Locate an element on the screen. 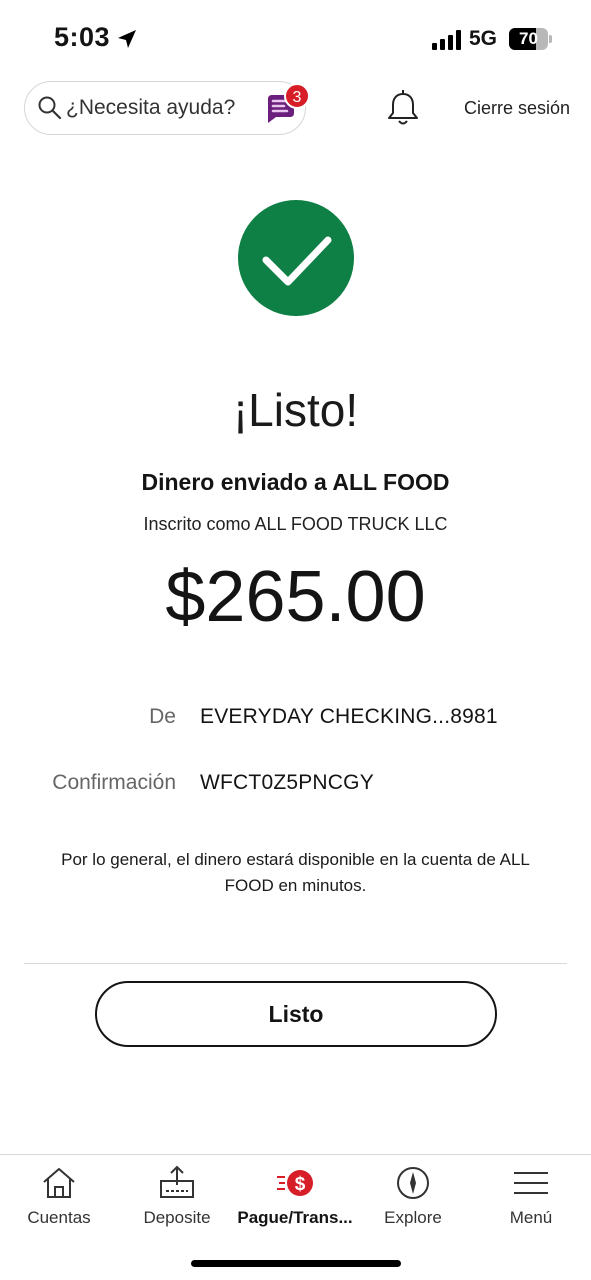 The width and height of the screenshot is (591, 1280). nav-item-deposit: Deposite is located at coordinates (177, 1200).